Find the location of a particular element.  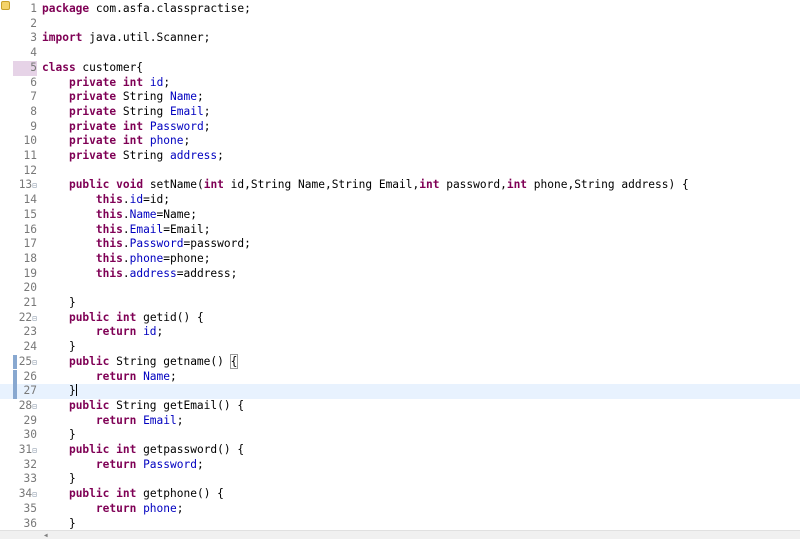

line-number: 16 is located at coordinates (25, 230).